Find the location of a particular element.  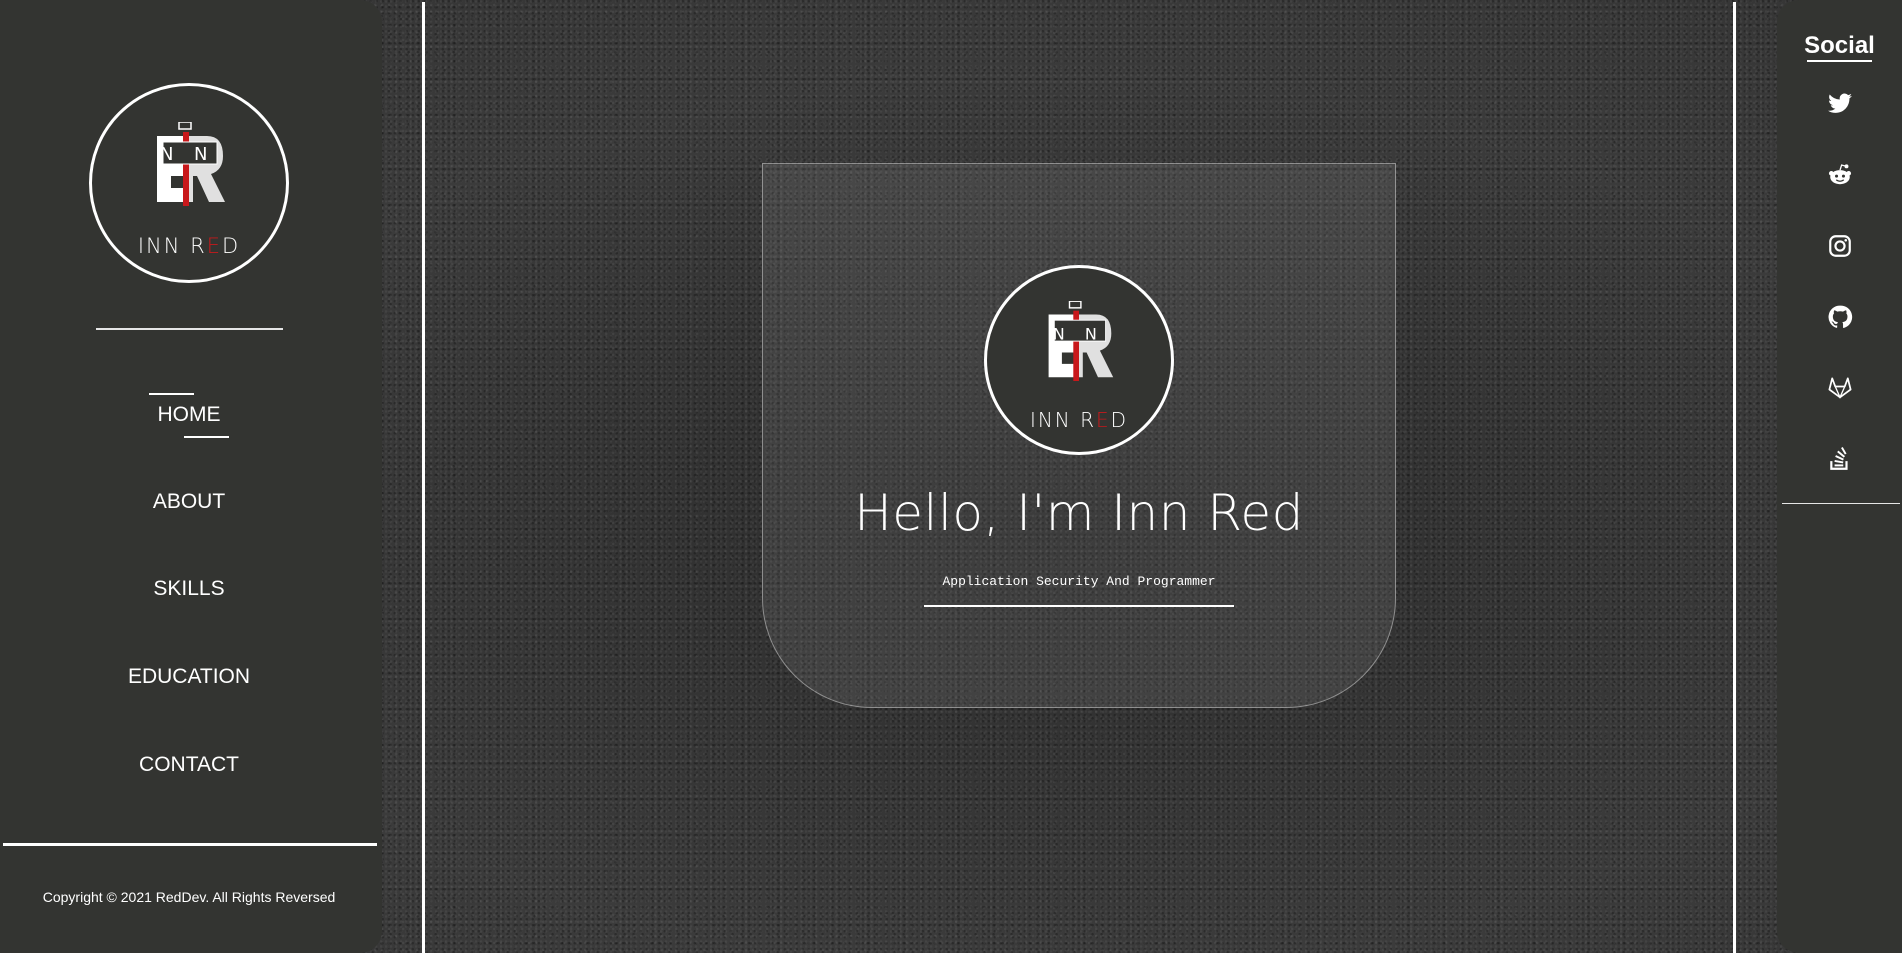

github-icon is located at coordinates (1840, 317).